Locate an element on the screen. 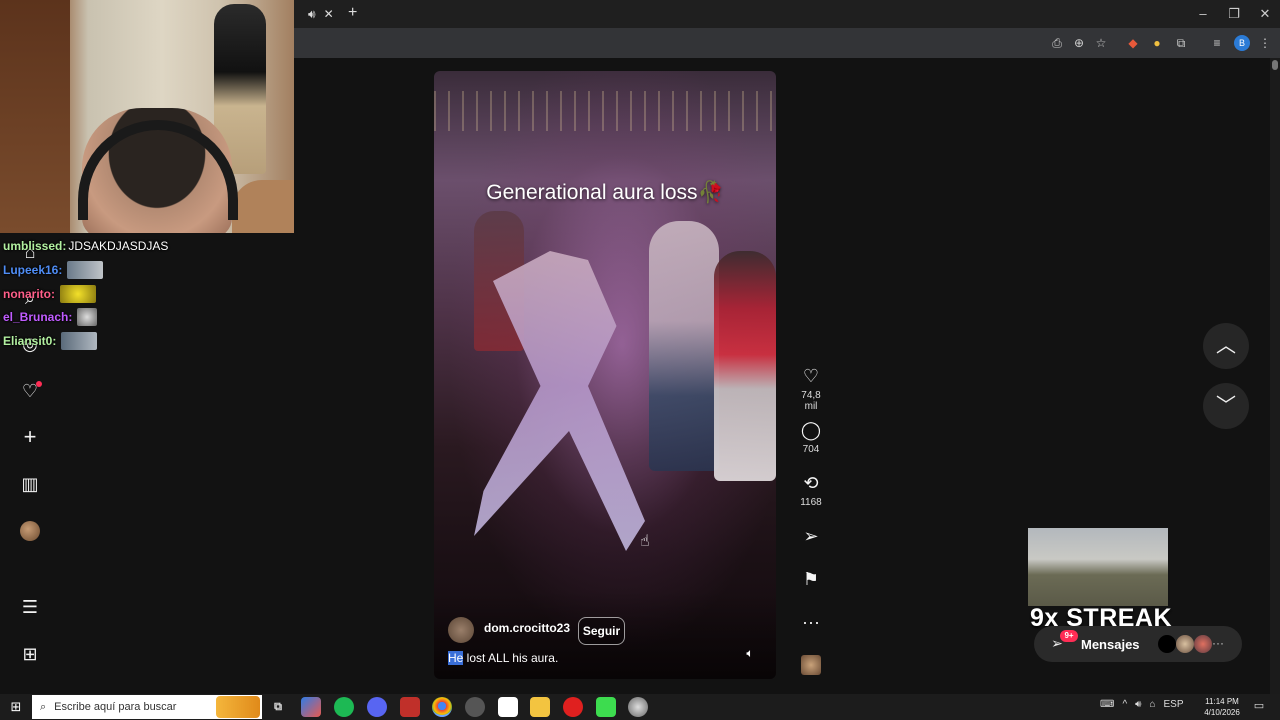 The height and width of the screenshot is (720, 1280). notification-dot is located at coordinates (39, 384).